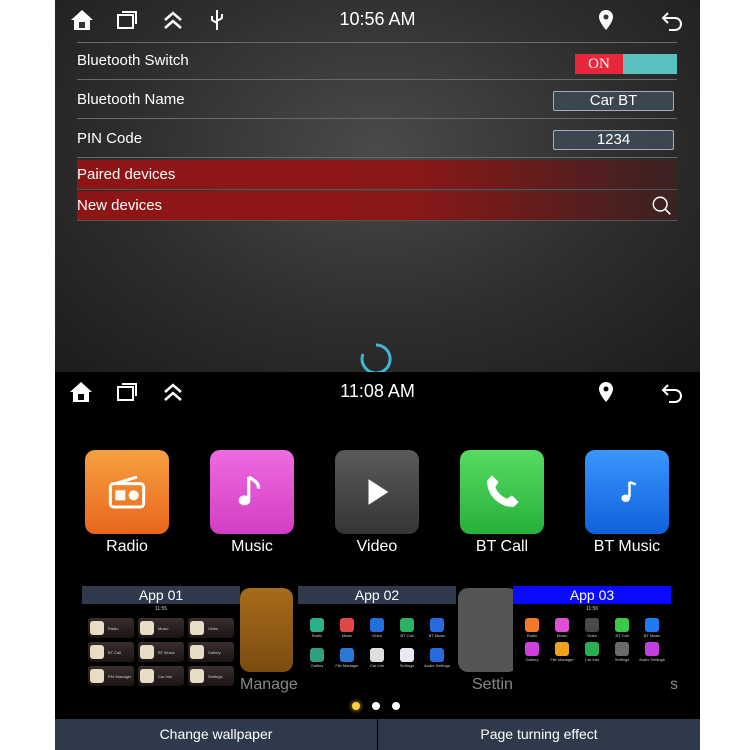  I want to click on thumbnail-title: App 01, so click(161, 595).